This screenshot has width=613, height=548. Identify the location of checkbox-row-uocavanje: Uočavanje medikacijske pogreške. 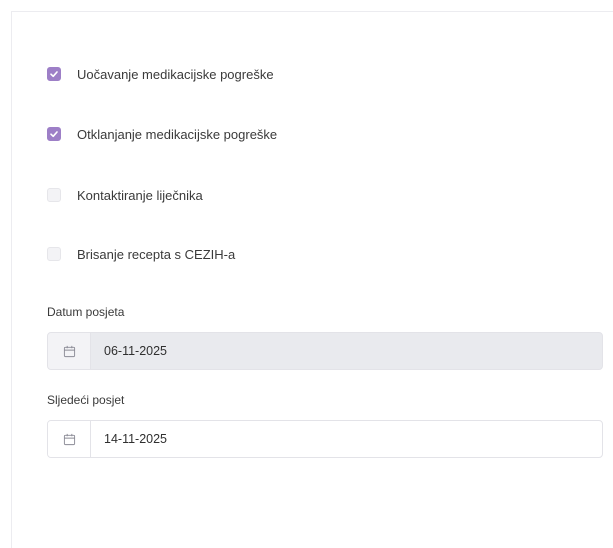
(160, 74).